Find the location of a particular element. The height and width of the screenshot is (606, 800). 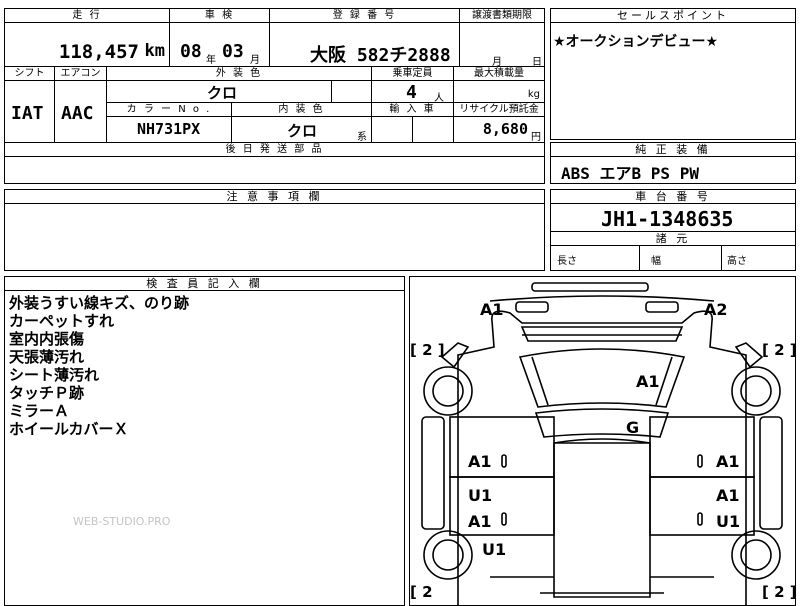

recycle-value: 8,680 is located at coordinates (505, 129).